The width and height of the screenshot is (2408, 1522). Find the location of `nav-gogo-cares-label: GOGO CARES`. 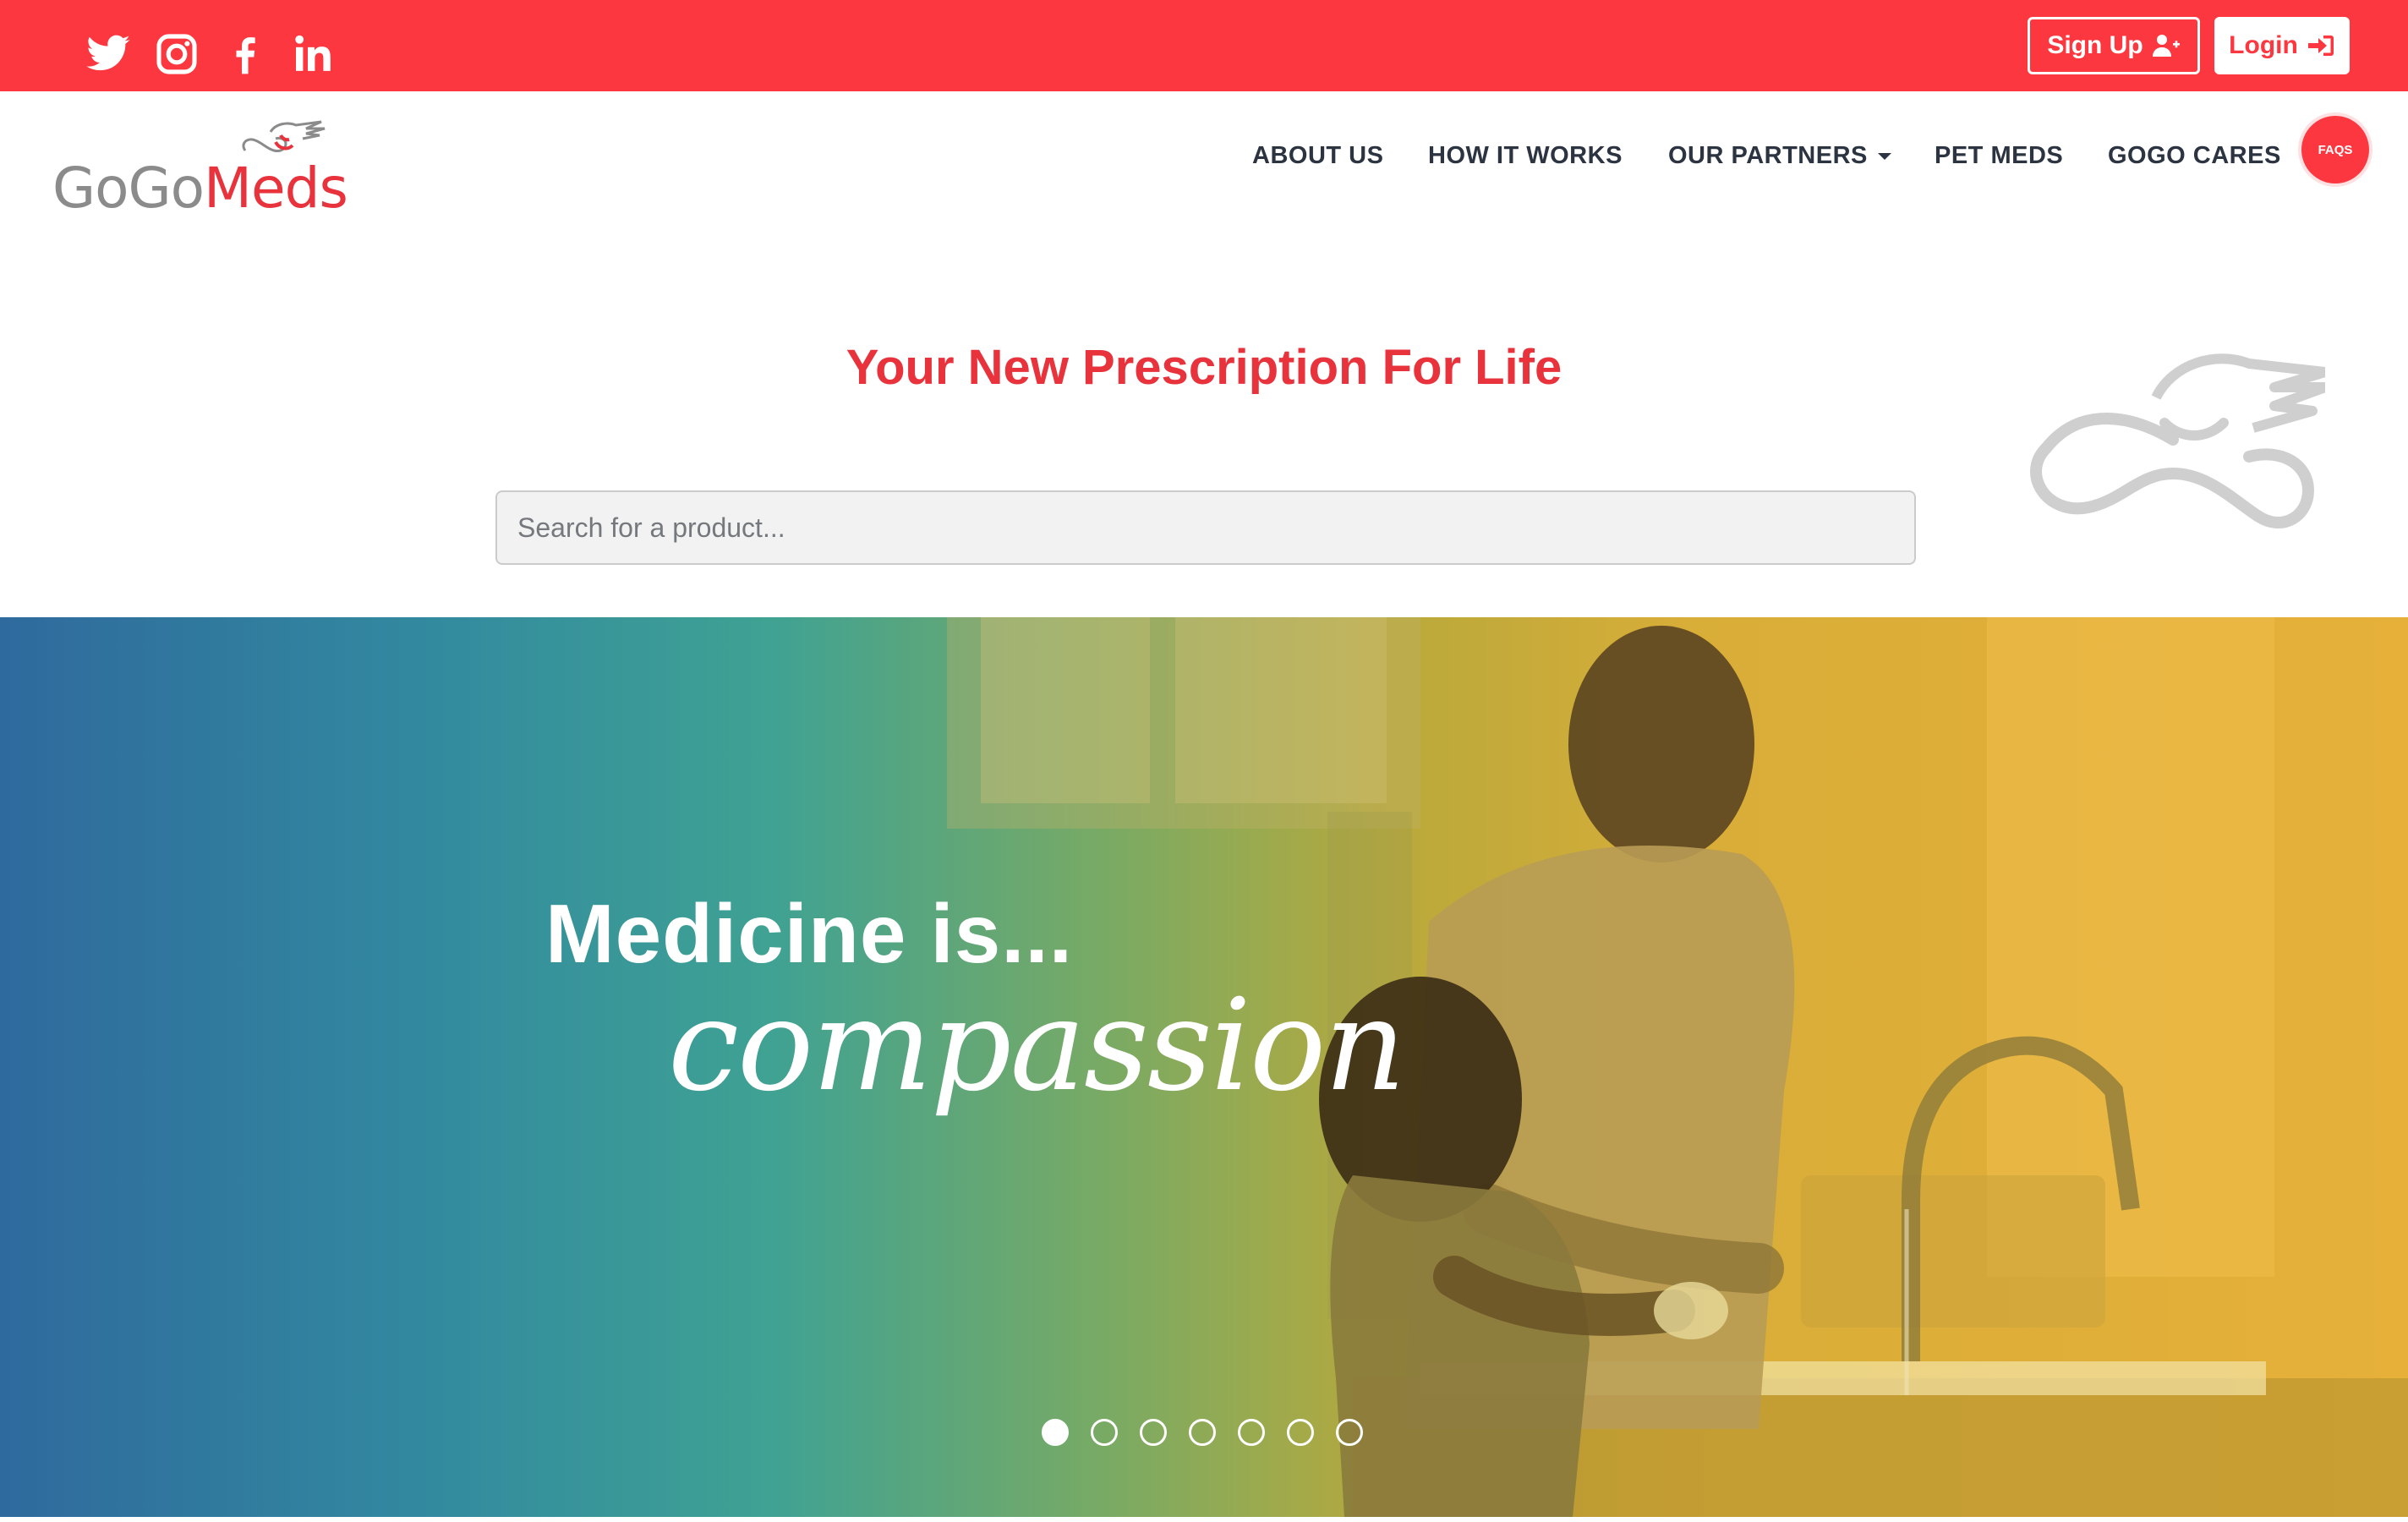

nav-gogo-cares-label: GOGO CARES is located at coordinates (2194, 155).